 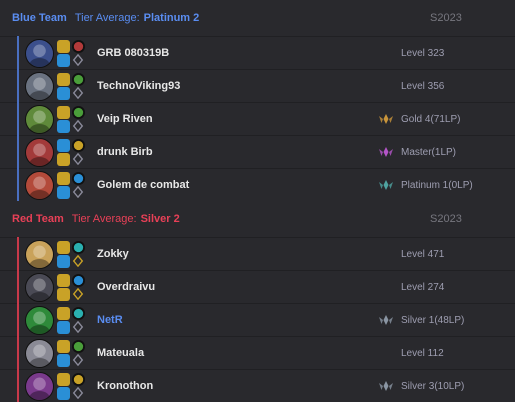 I want to click on player-name: Golem de combat, so click(x=143, y=185).